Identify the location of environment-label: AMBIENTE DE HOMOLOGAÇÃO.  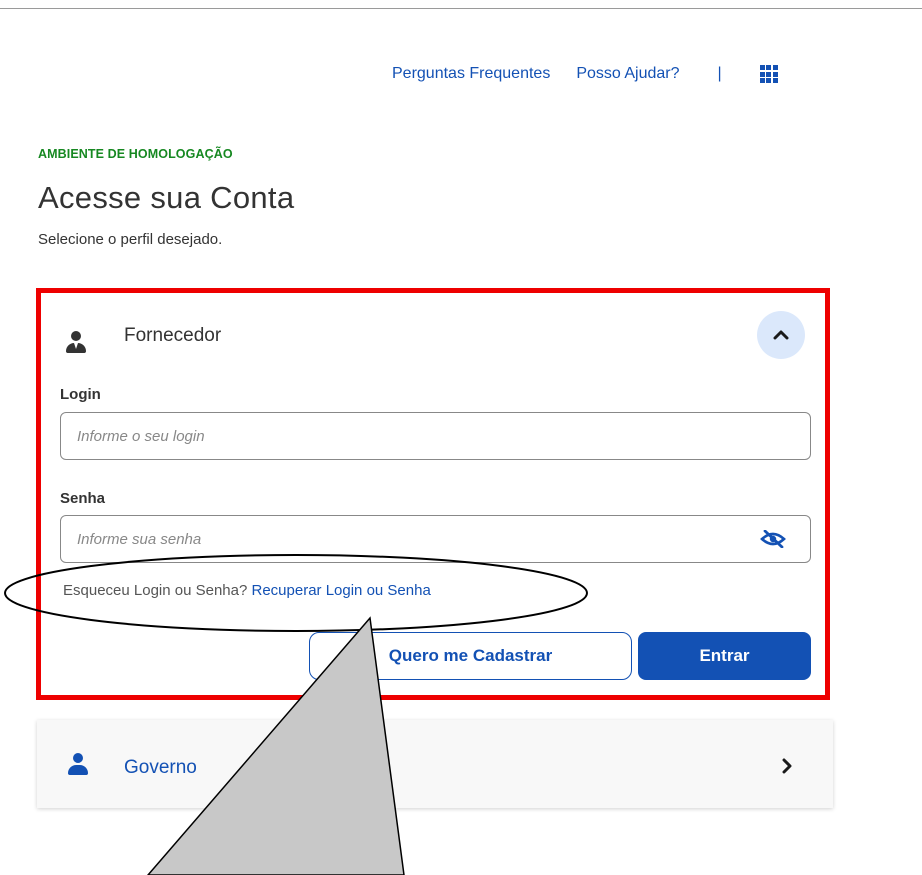
(135, 154).